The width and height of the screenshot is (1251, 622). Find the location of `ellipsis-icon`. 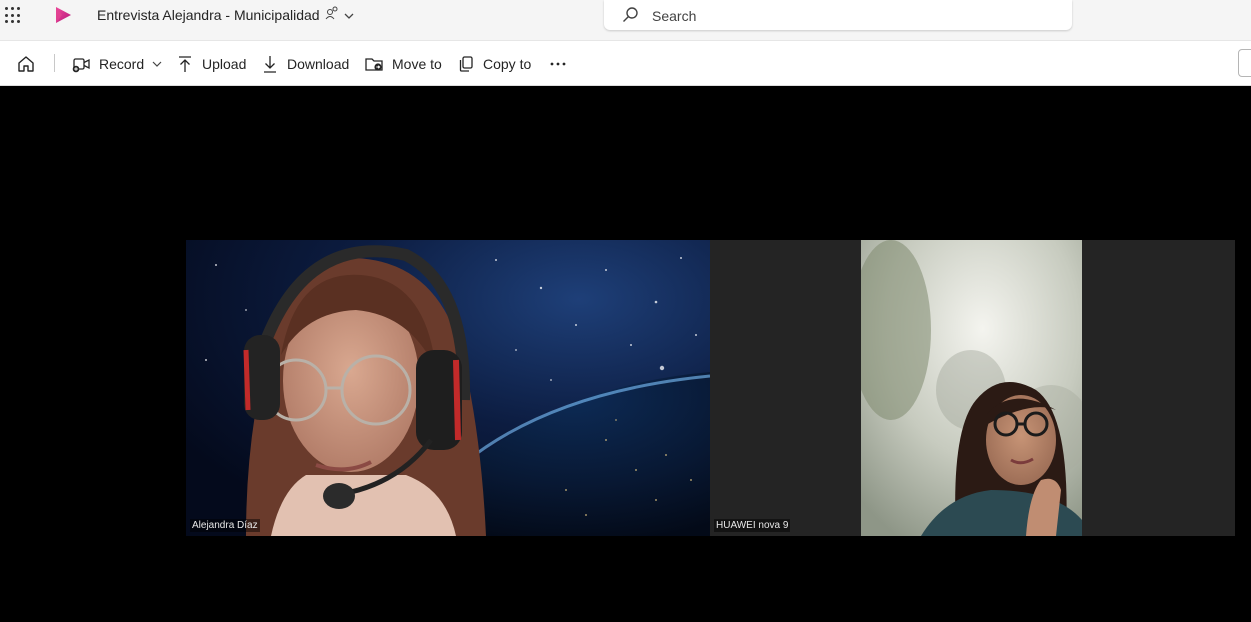

ellipsis-icon is located at coordinates (558, 64).